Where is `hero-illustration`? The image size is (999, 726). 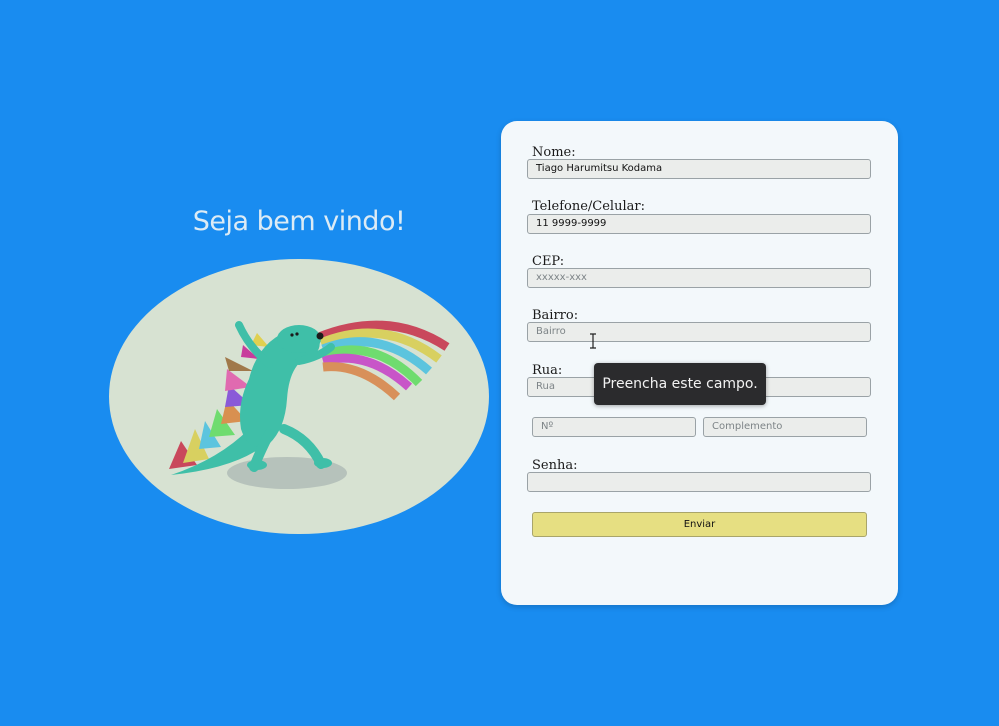 hero-illustration is located at coordinates (299, 396).